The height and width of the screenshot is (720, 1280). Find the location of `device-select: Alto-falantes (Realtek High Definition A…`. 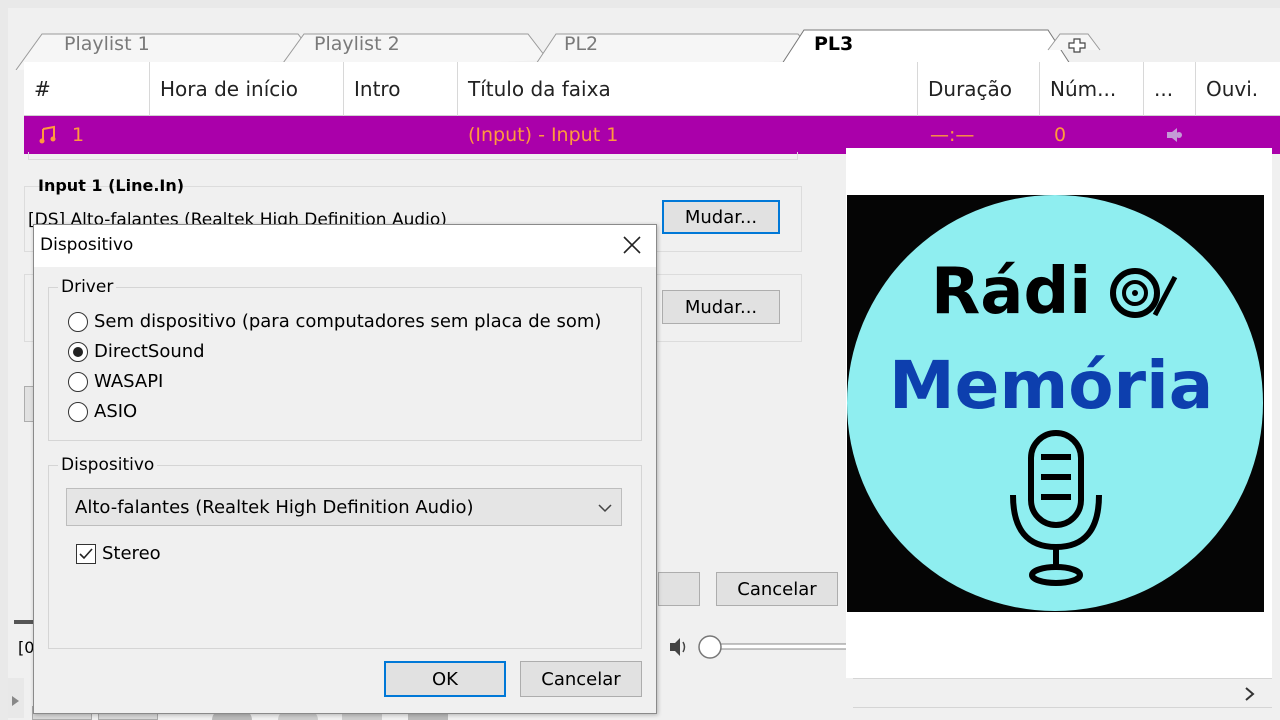

device-select: Alto-falantes (Realtek High Definition A… is located at coordinates (344, 507).